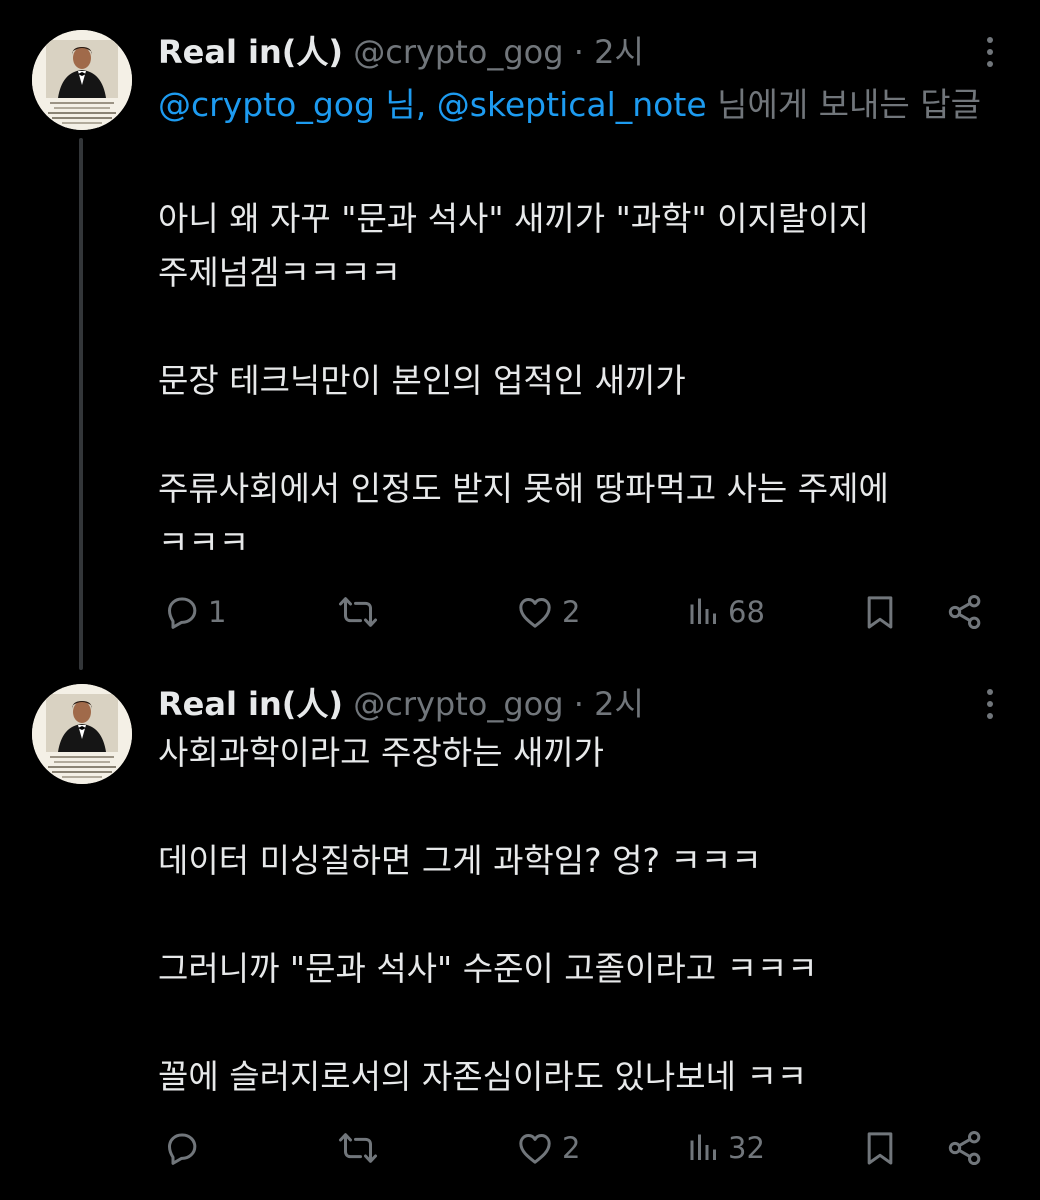  What do you see at coordinates (523, 488) in the screenshot?
I see `tweet-text-line: 주류사회에서 인정도 받지 못해 땅파먹고 사는 주제에` at bounding box center [523, 488].